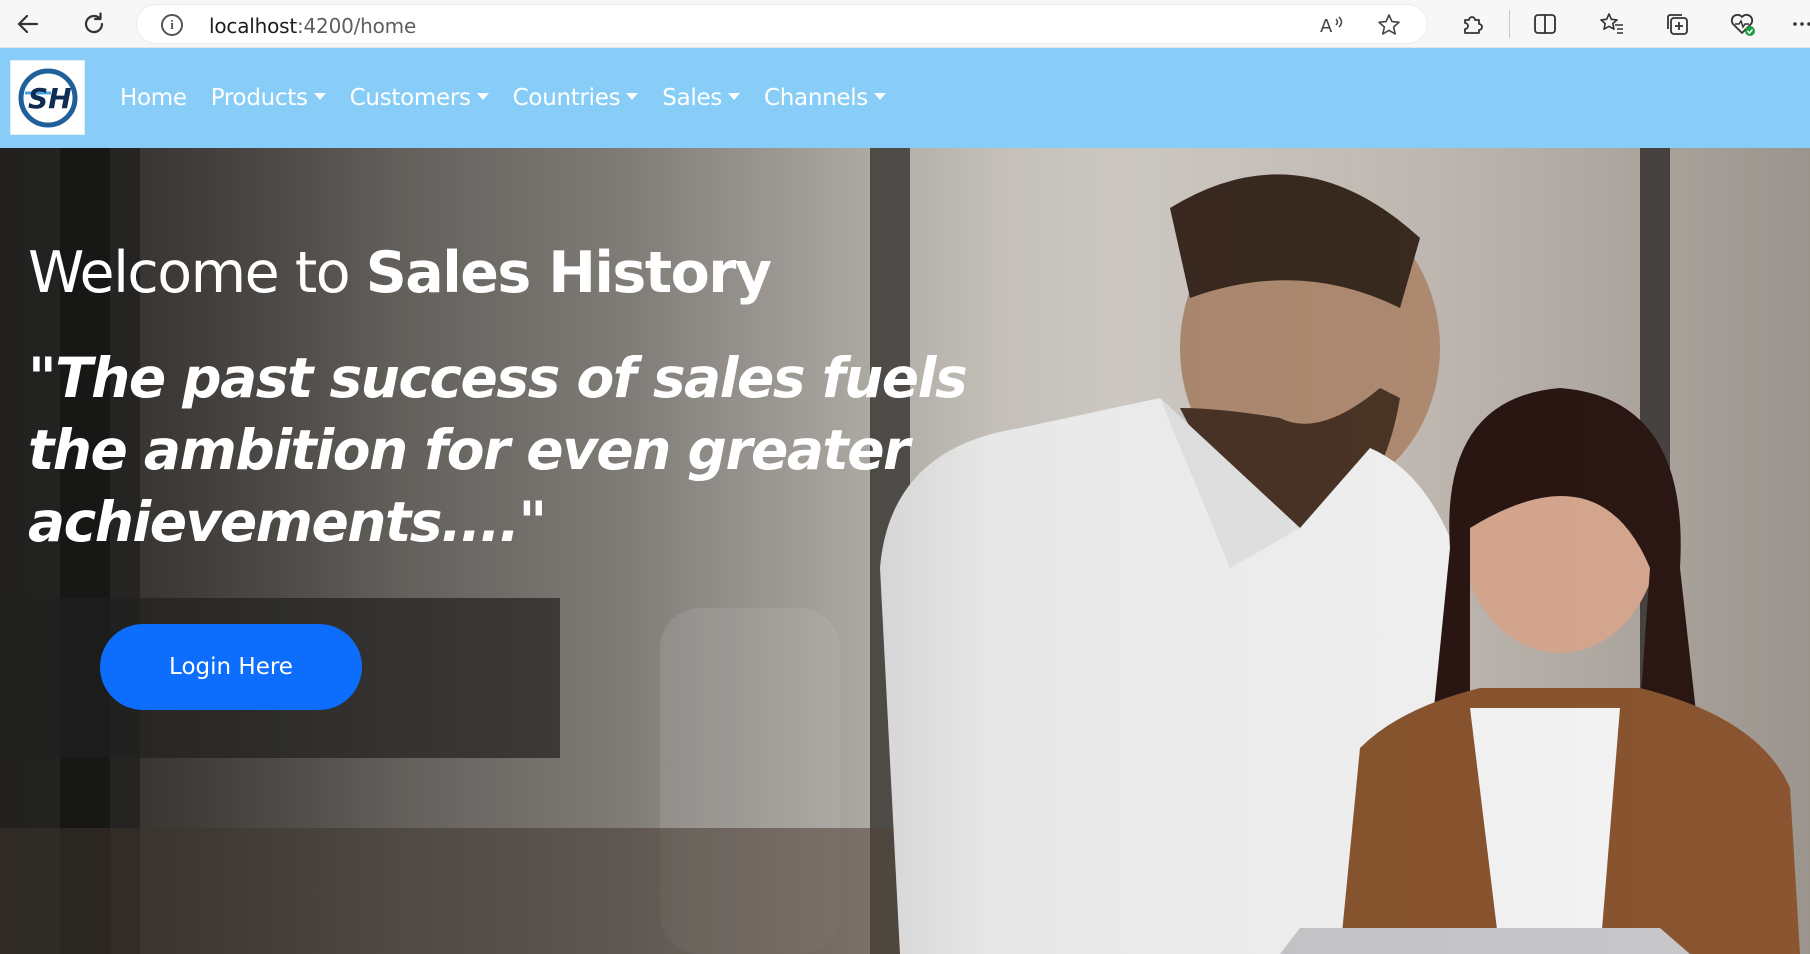 This screenshot has height=954, width=1810. What do you see at coordinates (1677, 24) in the screenshot?
I see `collections-icon` at bounding box center [1677, 24].